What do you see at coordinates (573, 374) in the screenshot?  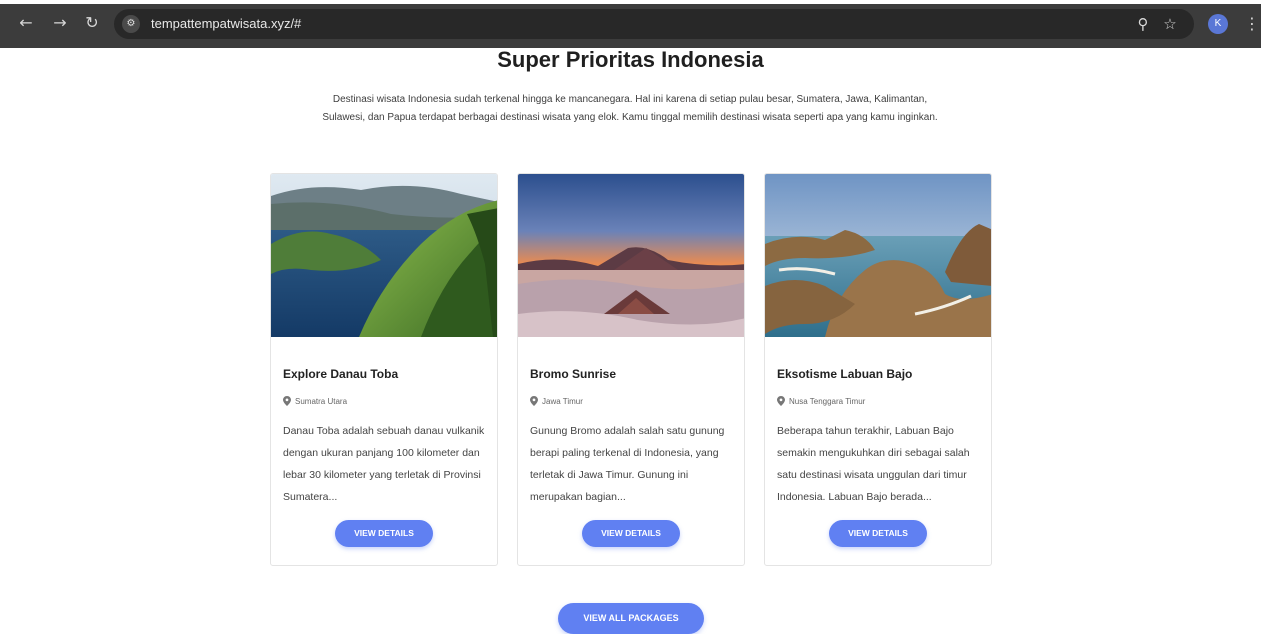 I see `card-title: Bromo Sunrise` at bounding box center [573, 374].